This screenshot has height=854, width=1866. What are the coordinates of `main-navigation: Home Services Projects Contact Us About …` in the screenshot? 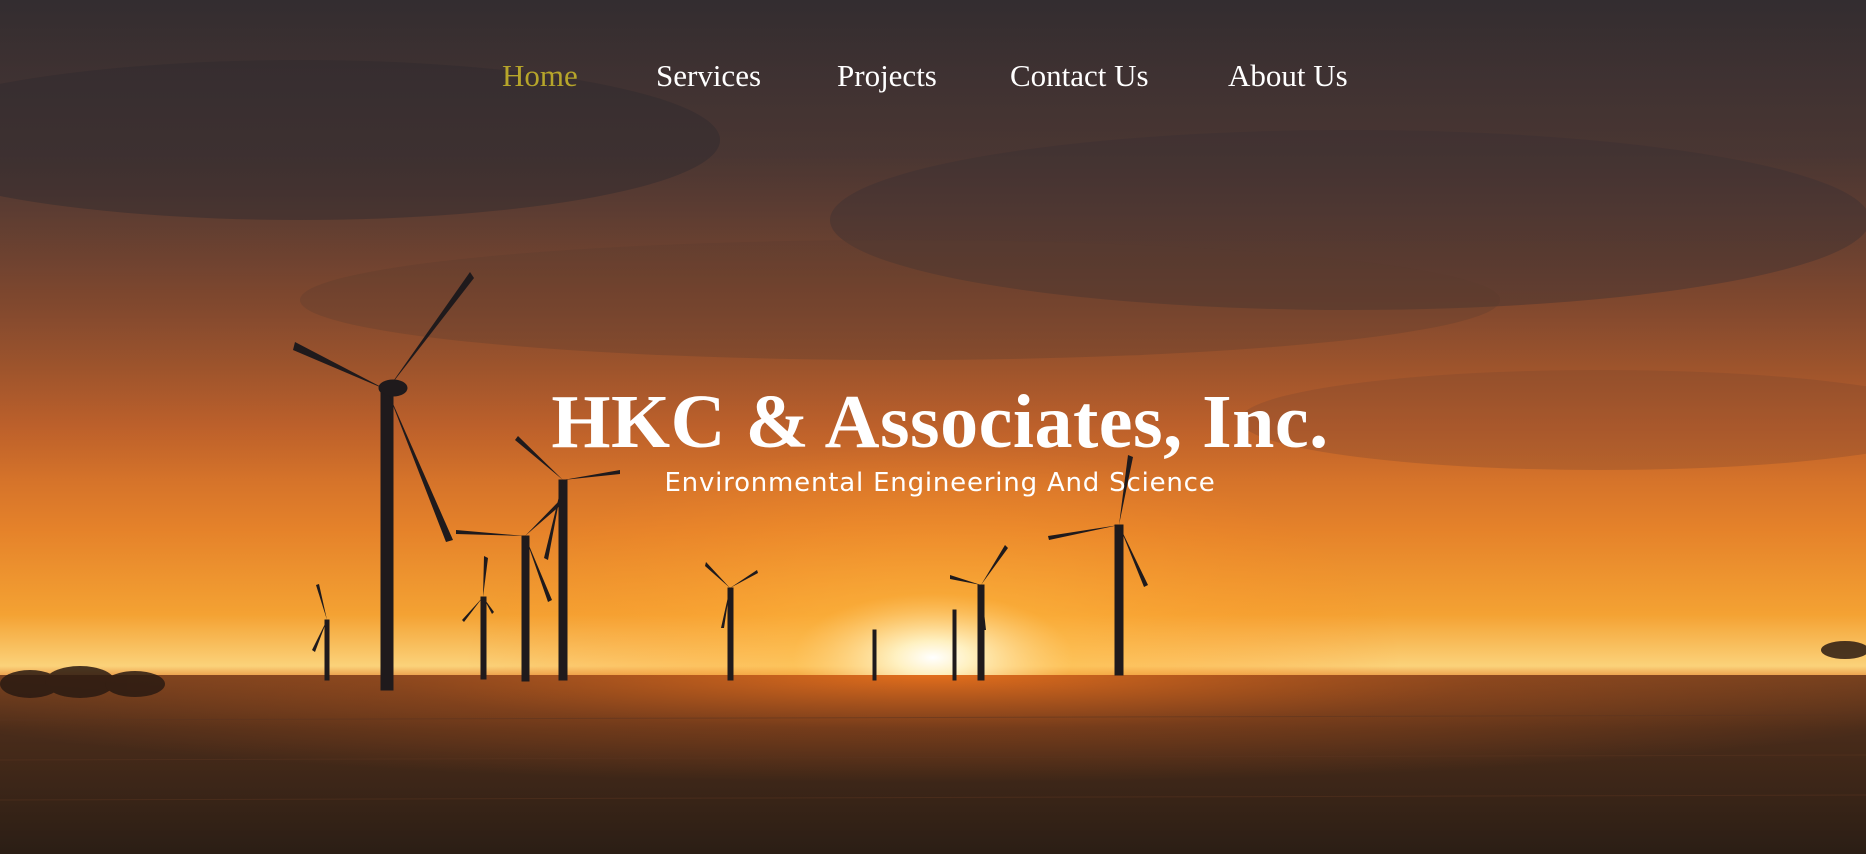 It's located at (933, 80).